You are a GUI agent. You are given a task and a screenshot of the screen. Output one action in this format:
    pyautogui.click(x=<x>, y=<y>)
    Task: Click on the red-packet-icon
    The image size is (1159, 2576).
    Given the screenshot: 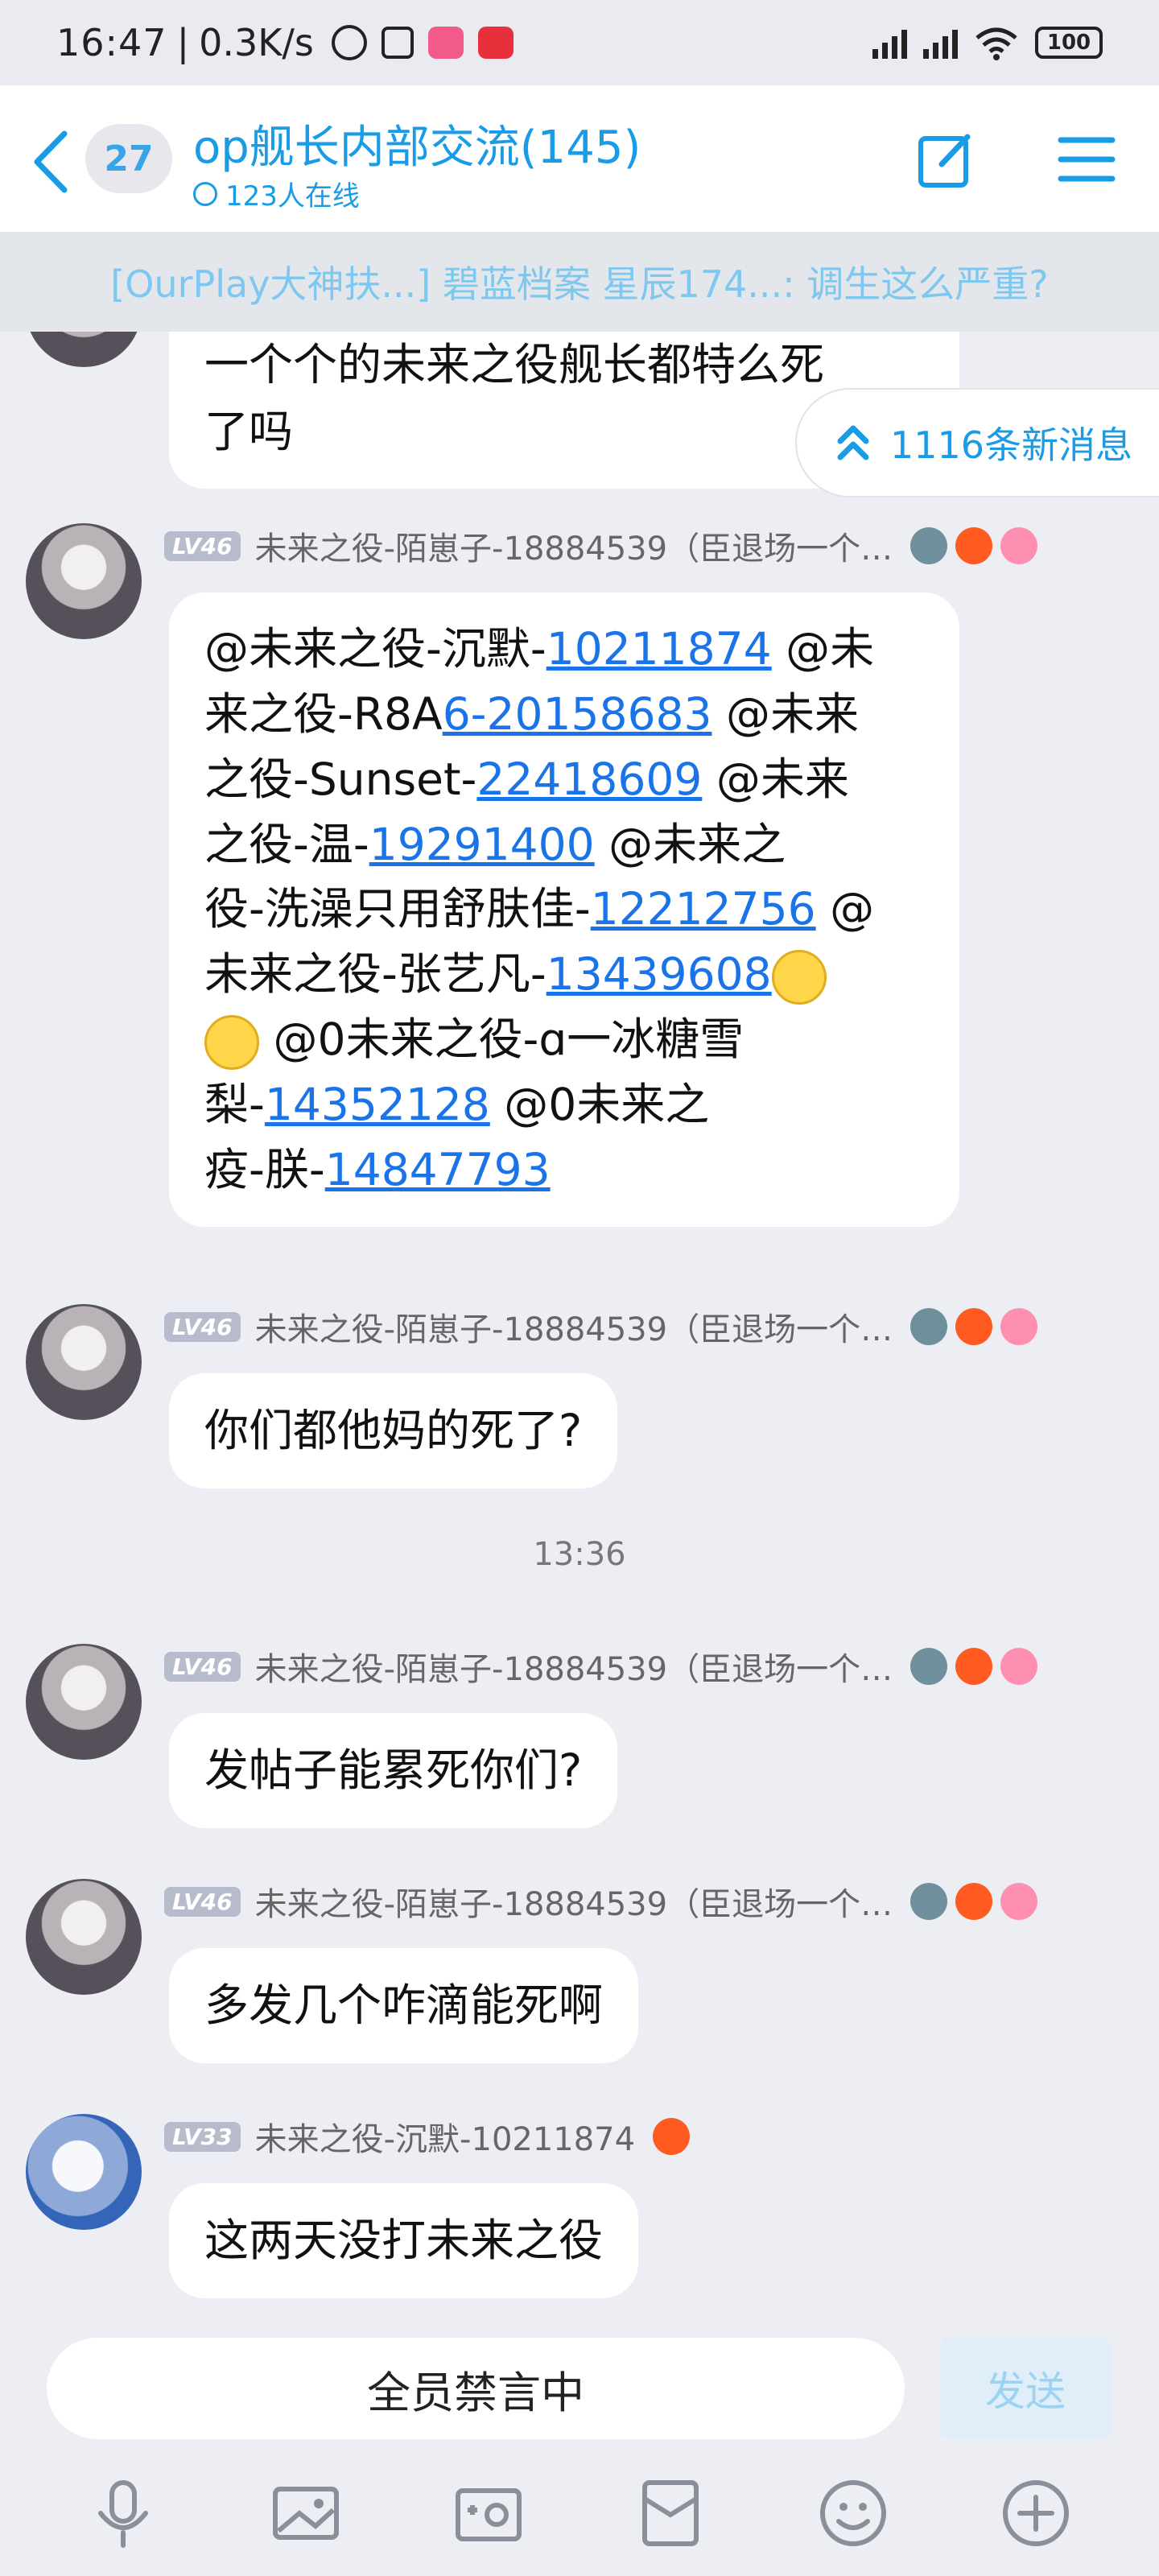 What is the action you would take?
    pyautogui.click(x=670, y=2513)
    